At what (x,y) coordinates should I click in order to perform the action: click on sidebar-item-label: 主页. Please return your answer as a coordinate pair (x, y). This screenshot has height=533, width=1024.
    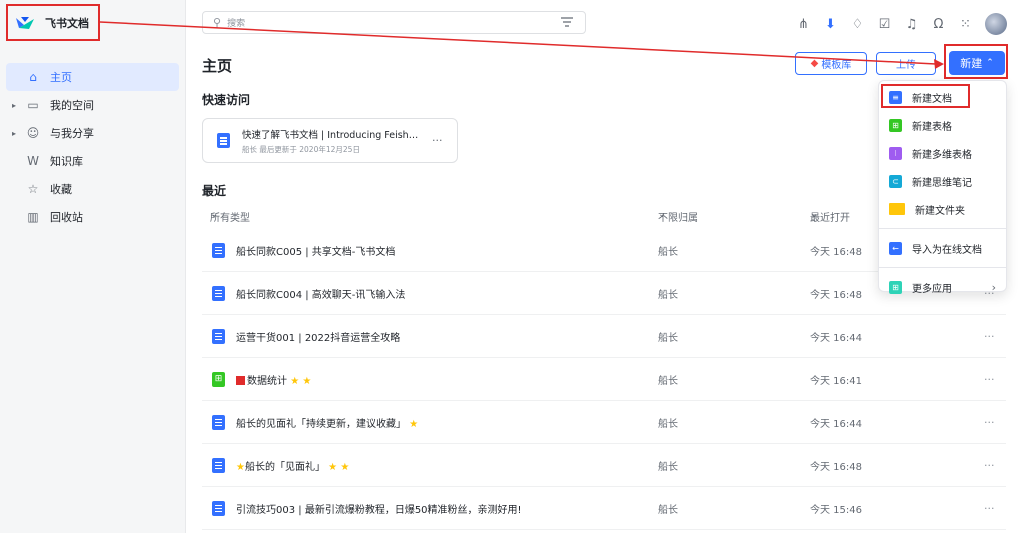
    Looking at the image, I should click on (61, 77).